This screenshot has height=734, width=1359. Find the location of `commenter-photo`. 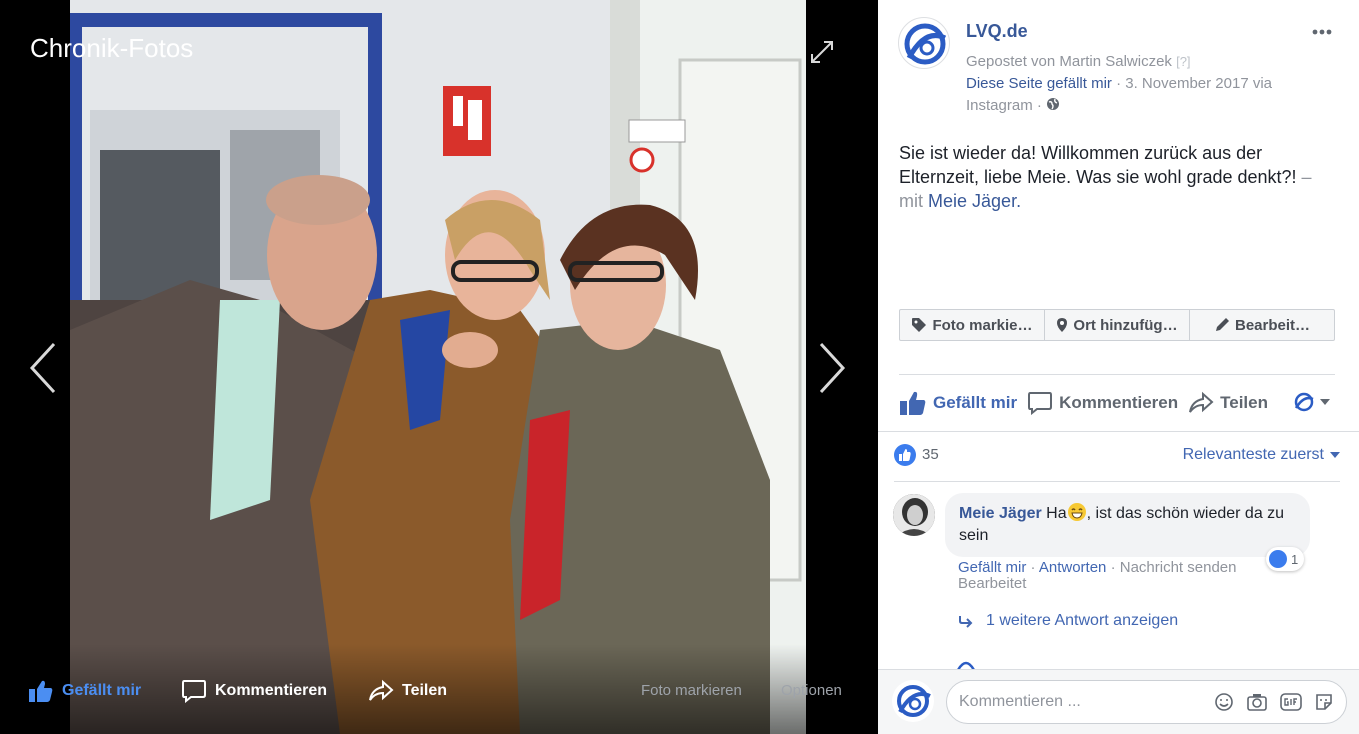

commenter-photo is located at coordinates (914, 515).